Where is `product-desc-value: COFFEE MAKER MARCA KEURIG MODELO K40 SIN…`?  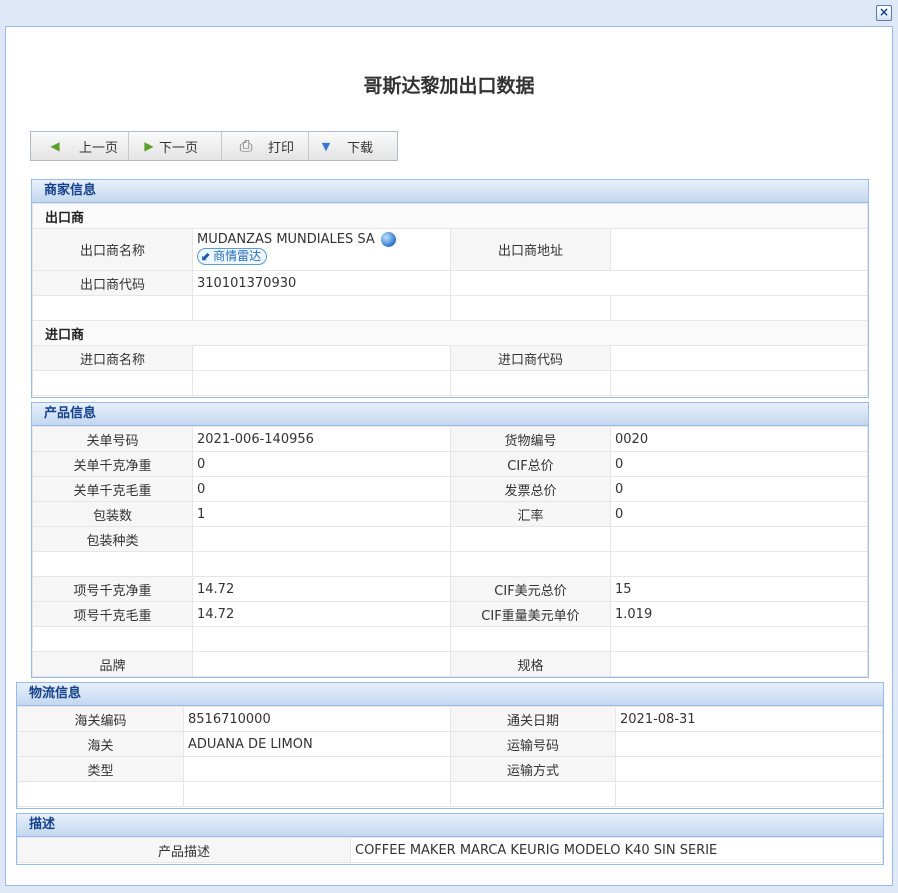
product-desc-value: COFFEE MAKER MARCA KEURIG MODELO K40 SIN… is located at coordinates (616, 850).